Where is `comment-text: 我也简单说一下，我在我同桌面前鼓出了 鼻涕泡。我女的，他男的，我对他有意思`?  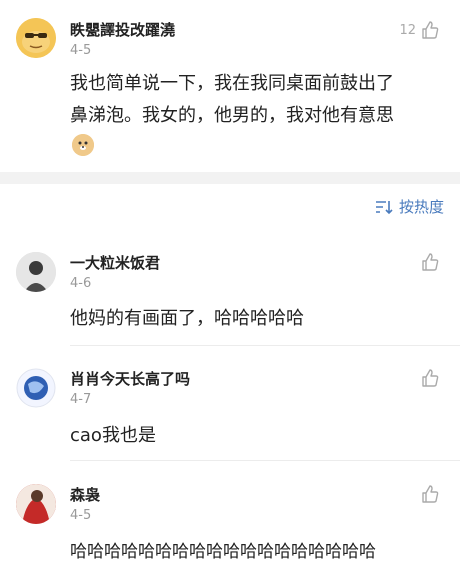
comment-text: 我也简单说一下，我在我同桌面前鼓出了 鼻涕泡。我女的，他男的，我对他有意思 is located at coordinates (257, 102).